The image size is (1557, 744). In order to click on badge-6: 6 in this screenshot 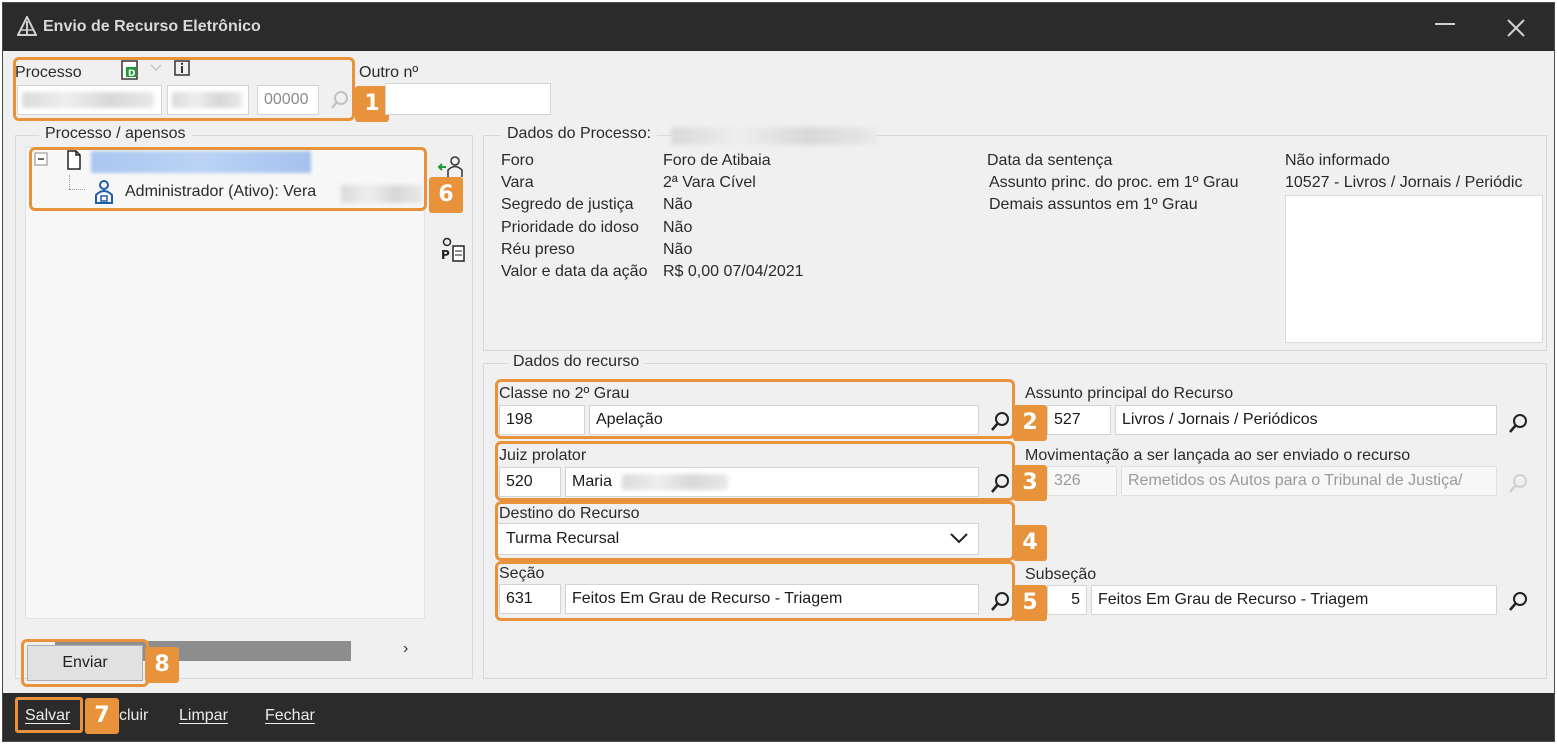, I will do `click(446, 195)`.